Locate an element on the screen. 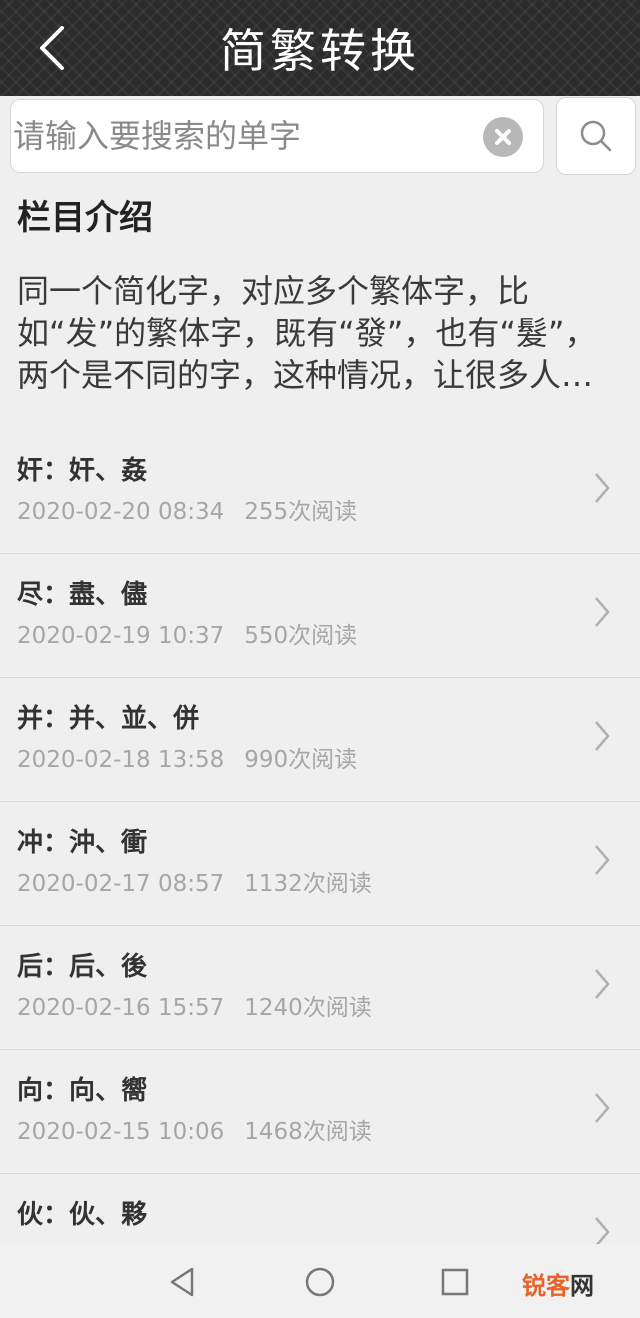 Image resolution: width=640 pixels, height=1318 pixels. item-meta: 2020-02-20 08:34 255次阅读 is located at coordinates (187, 509).